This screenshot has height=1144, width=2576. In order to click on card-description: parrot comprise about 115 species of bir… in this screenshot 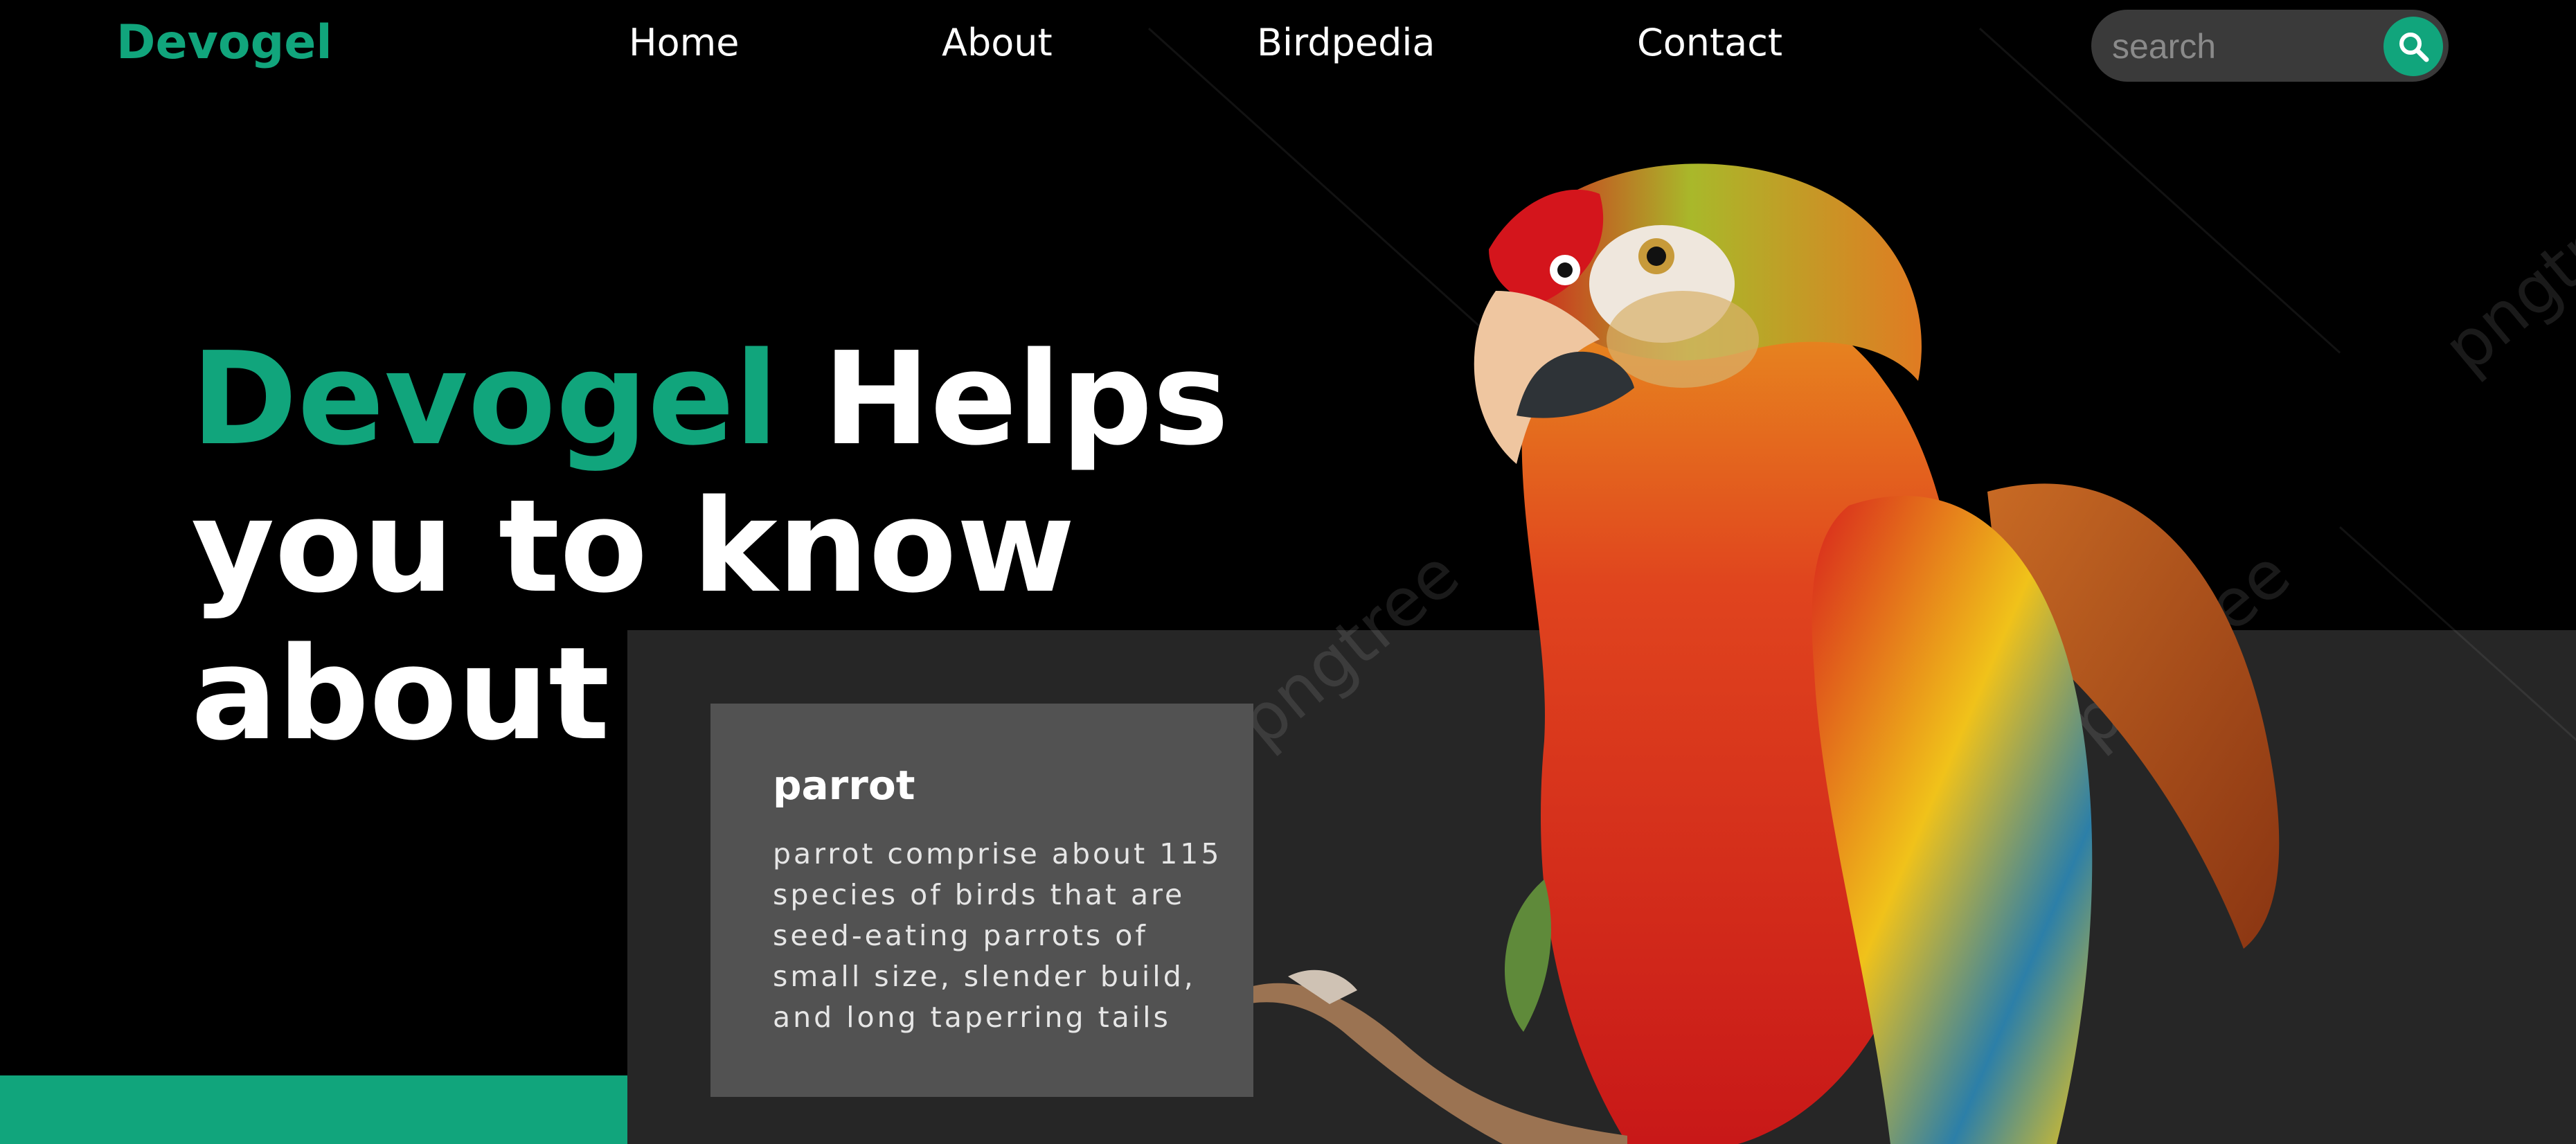, I will do `click(997, 935)`.